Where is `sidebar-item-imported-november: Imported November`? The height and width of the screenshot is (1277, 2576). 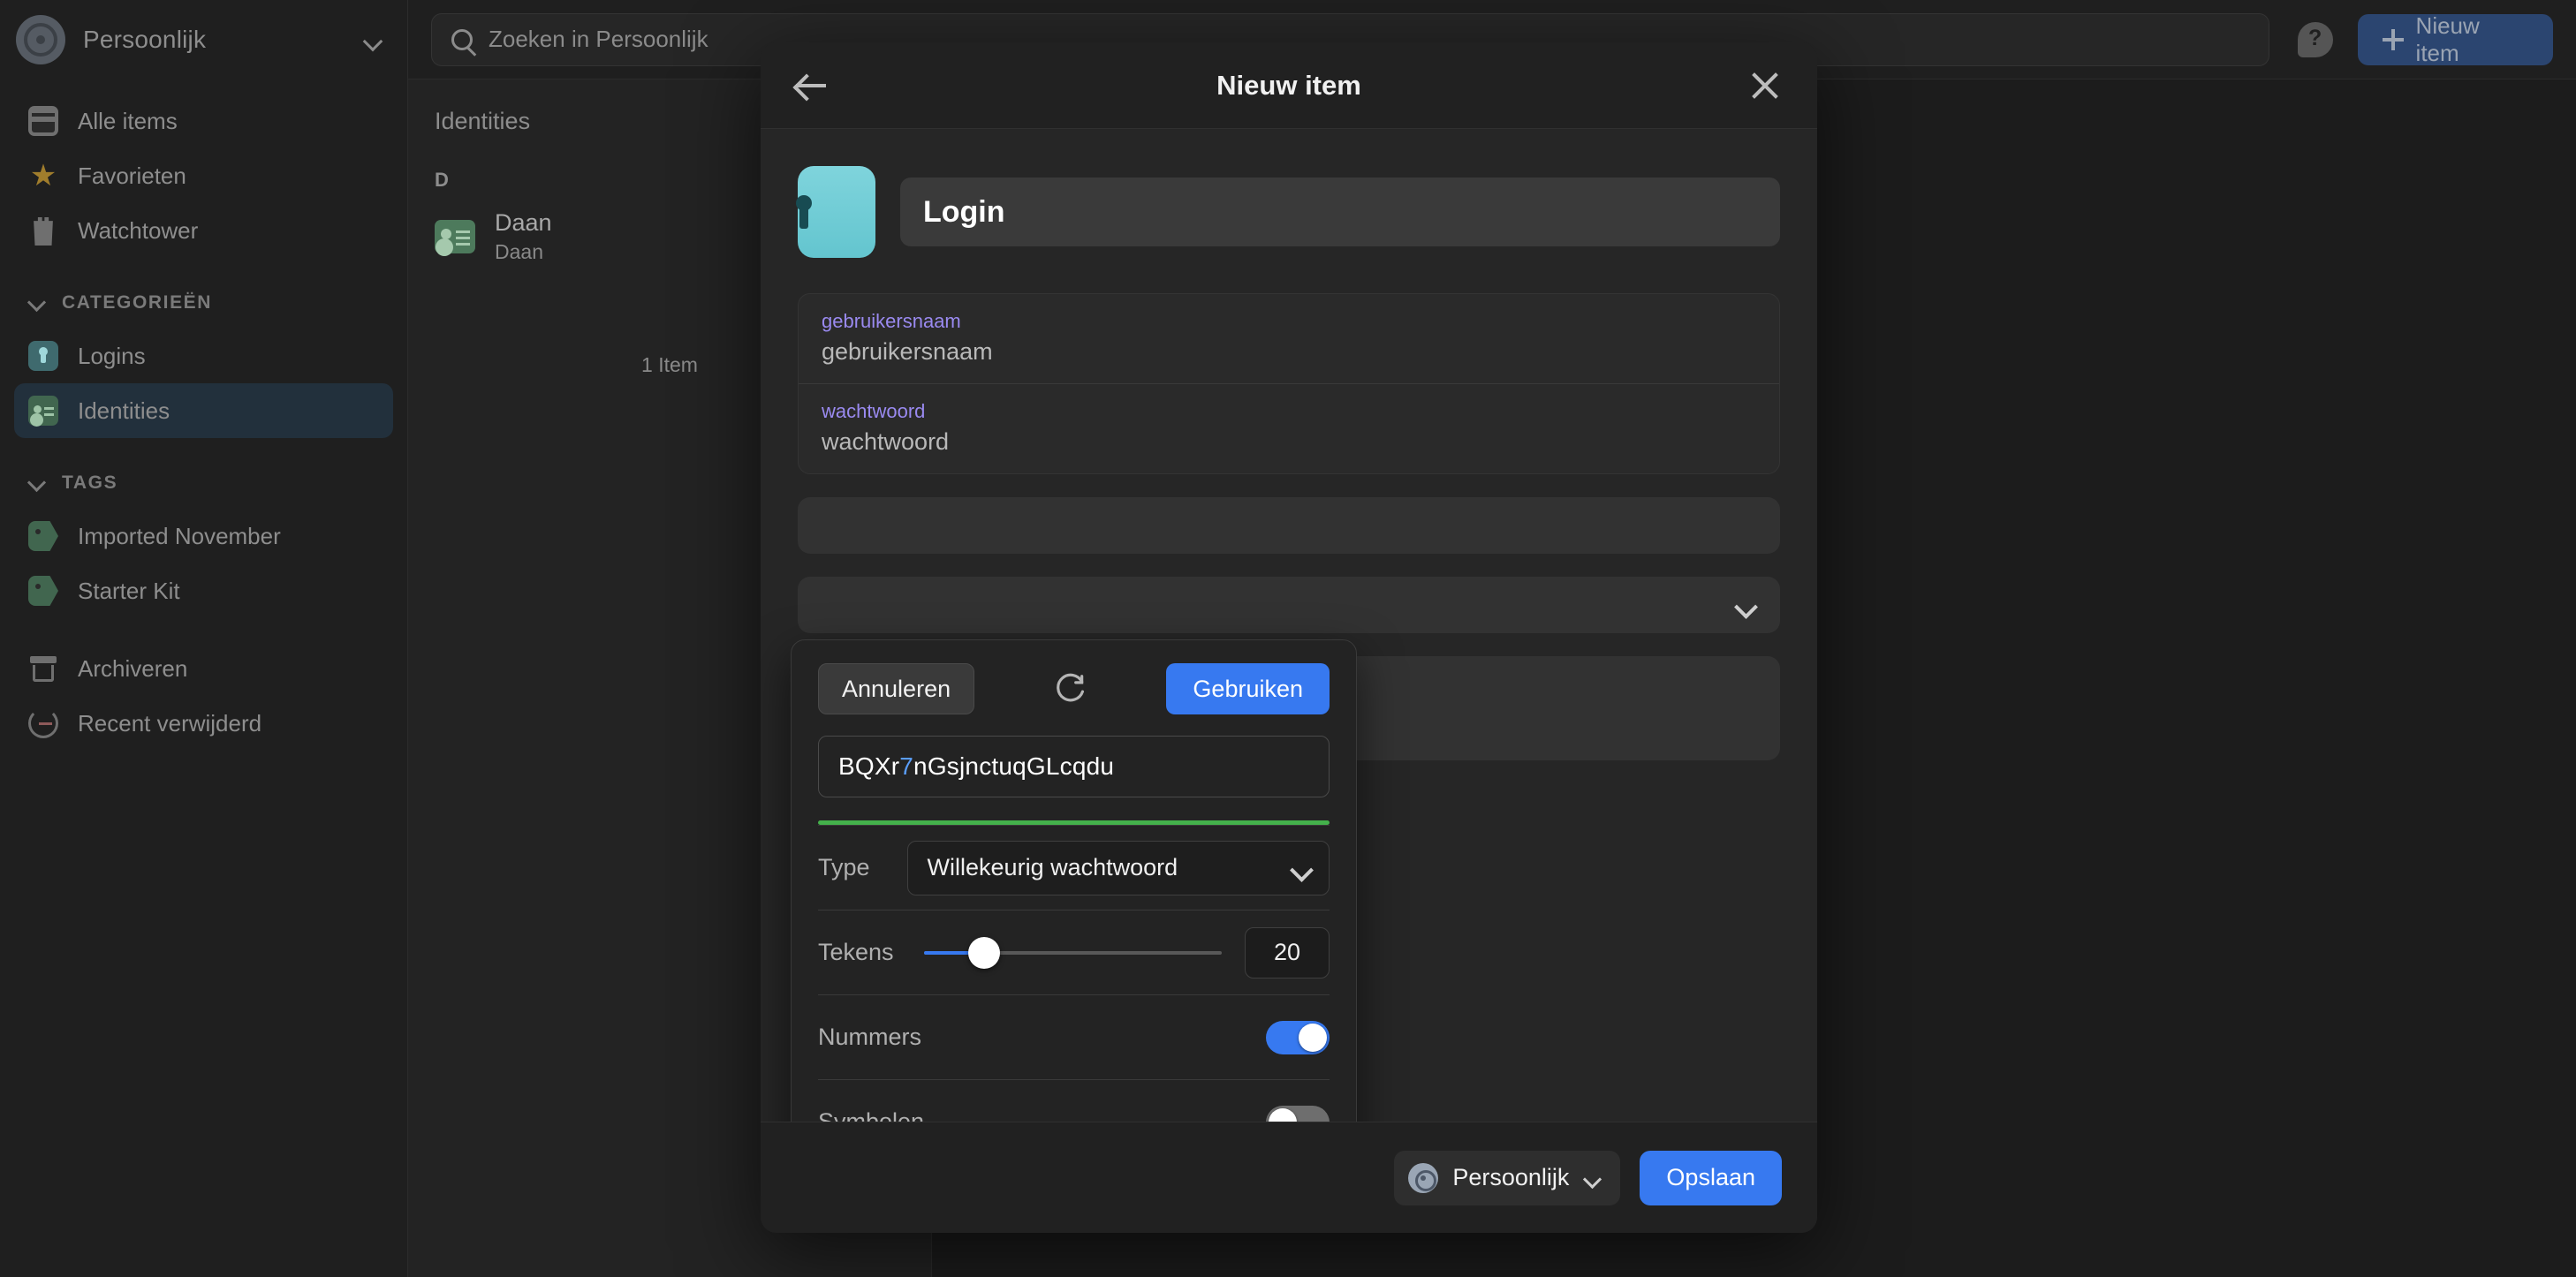
sidebar-item-imported-november: Imported November is located at coordinates (204, 536).